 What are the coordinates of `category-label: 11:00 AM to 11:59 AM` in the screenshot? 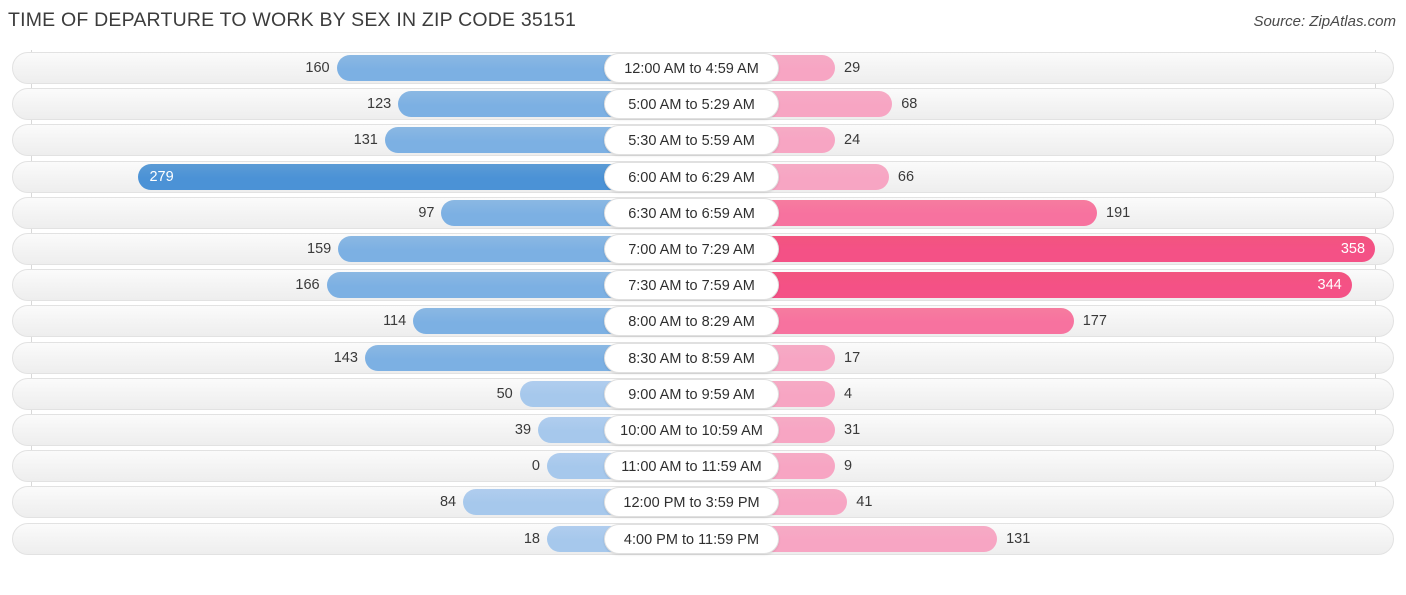 It's located at (691, 466).